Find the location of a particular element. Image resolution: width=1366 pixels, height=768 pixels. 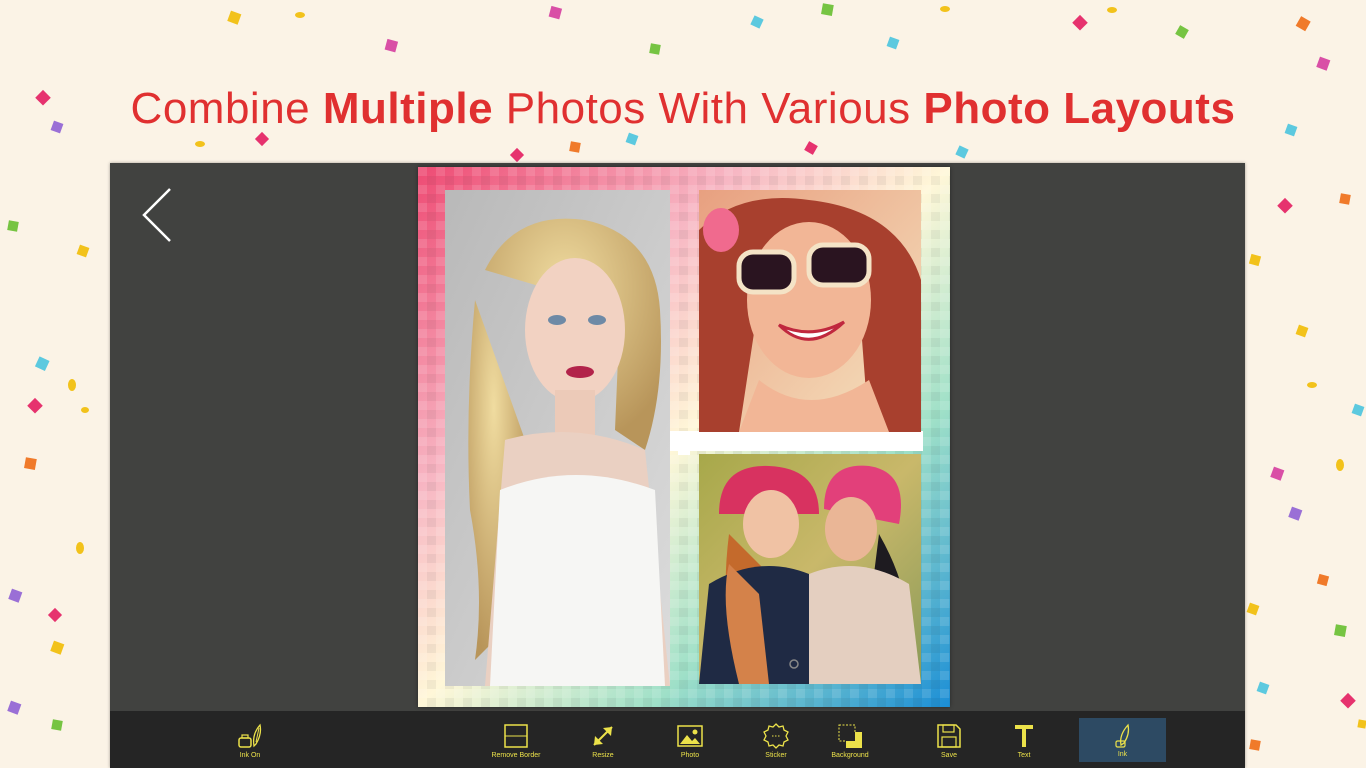

resize-arrows-icon is located at coordinates (603, 736).